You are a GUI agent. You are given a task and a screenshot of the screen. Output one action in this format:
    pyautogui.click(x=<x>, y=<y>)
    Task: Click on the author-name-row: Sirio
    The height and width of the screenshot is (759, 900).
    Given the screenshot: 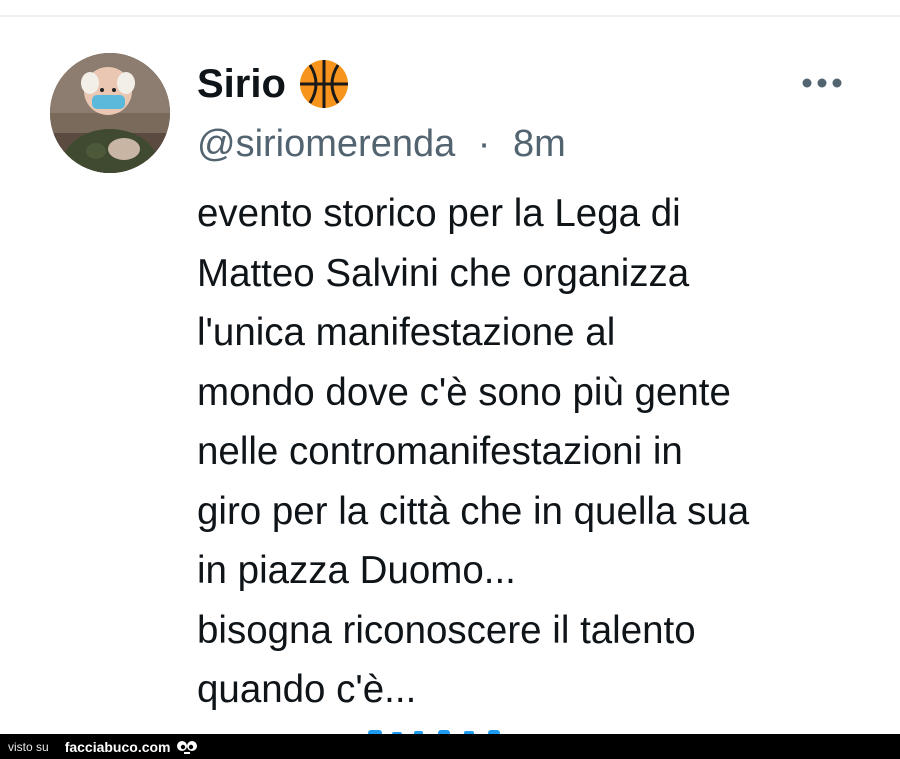 What is the action you would take?
    pyautogui.click(x=273, y=84)
    